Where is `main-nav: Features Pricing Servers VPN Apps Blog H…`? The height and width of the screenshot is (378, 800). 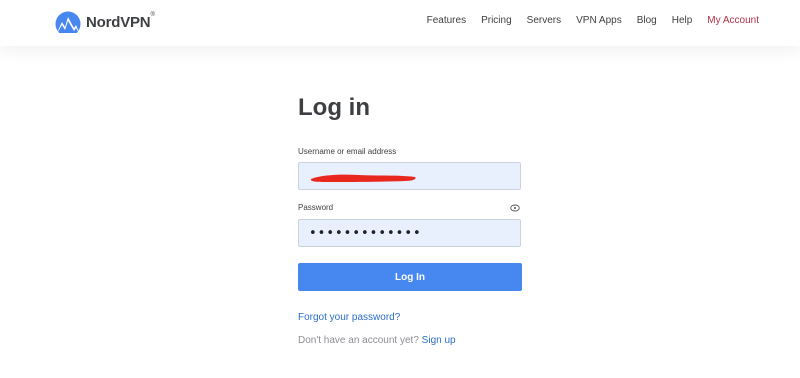
main-nav: Features Pricing Servers VPN Apps Blog H… is located at coordinates (593, 20).